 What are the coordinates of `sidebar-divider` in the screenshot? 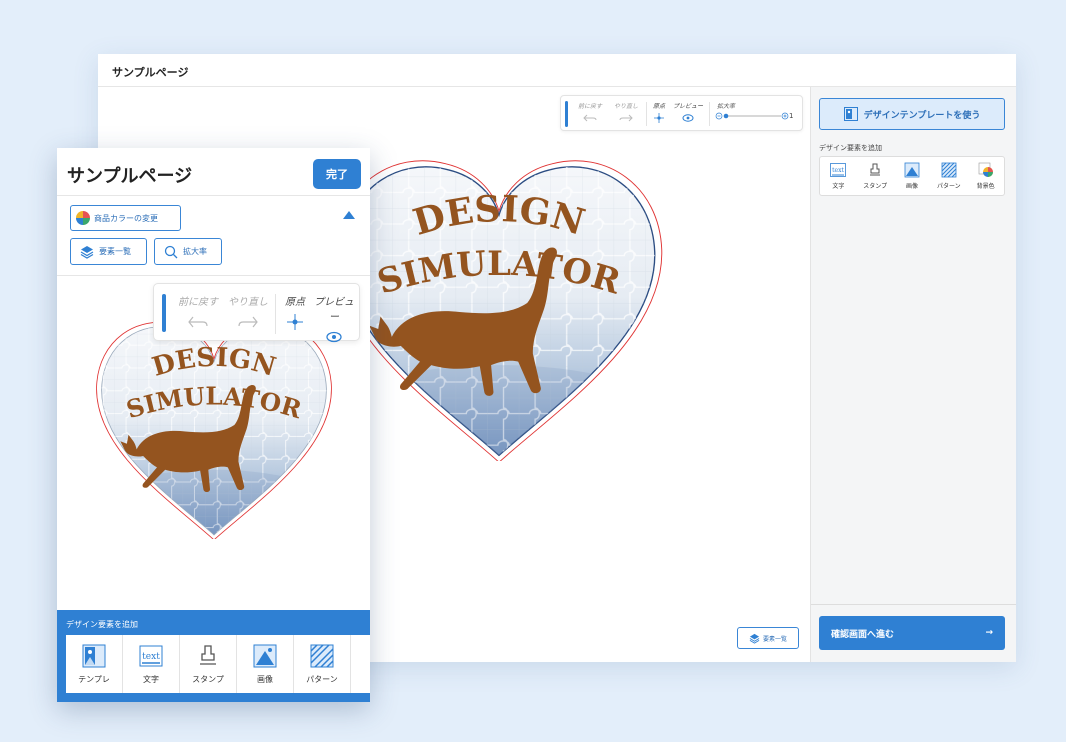 It's located at (913, 604).